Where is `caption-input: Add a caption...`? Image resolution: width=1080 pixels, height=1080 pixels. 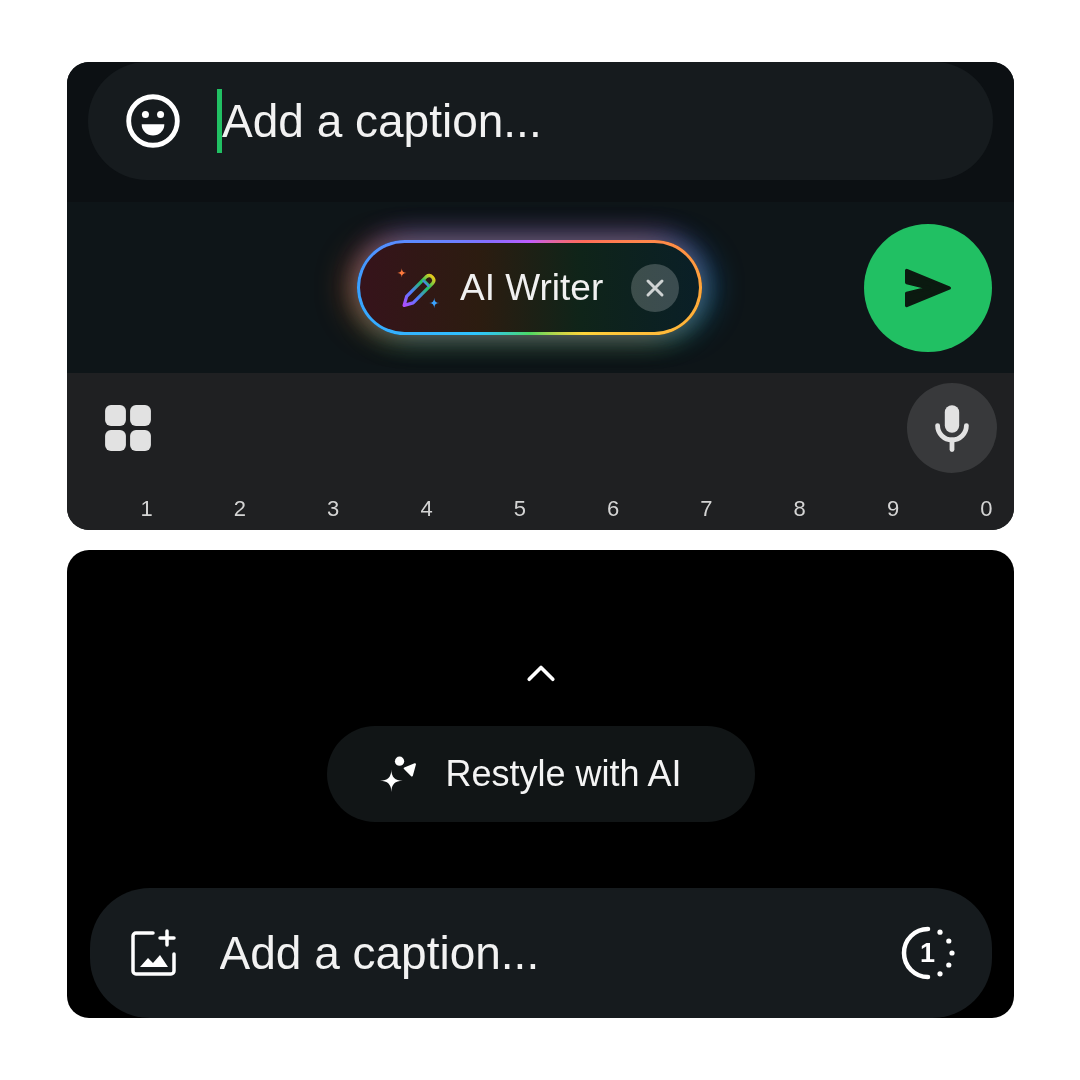 caption-input: Add a caption... is located at coordinates (538, 953).